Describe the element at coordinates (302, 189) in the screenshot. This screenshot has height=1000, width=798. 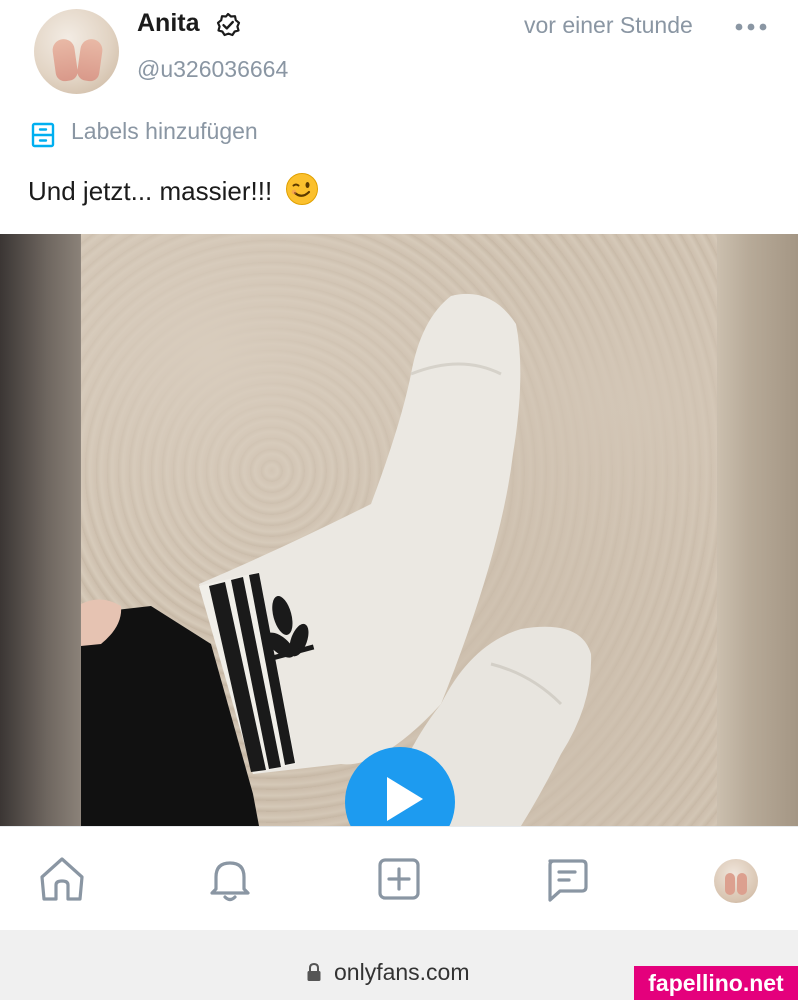
I see `winking-face-emoji` at that location.